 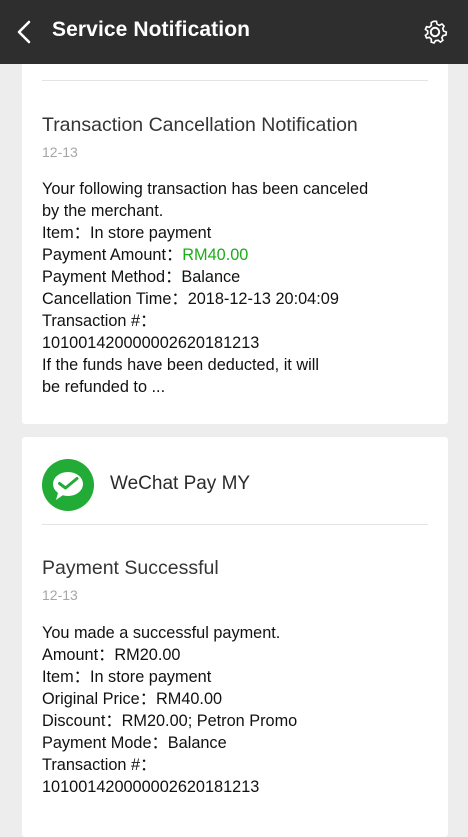 I want to click on top-bar: Service Notification, so click(x=234, y=32).